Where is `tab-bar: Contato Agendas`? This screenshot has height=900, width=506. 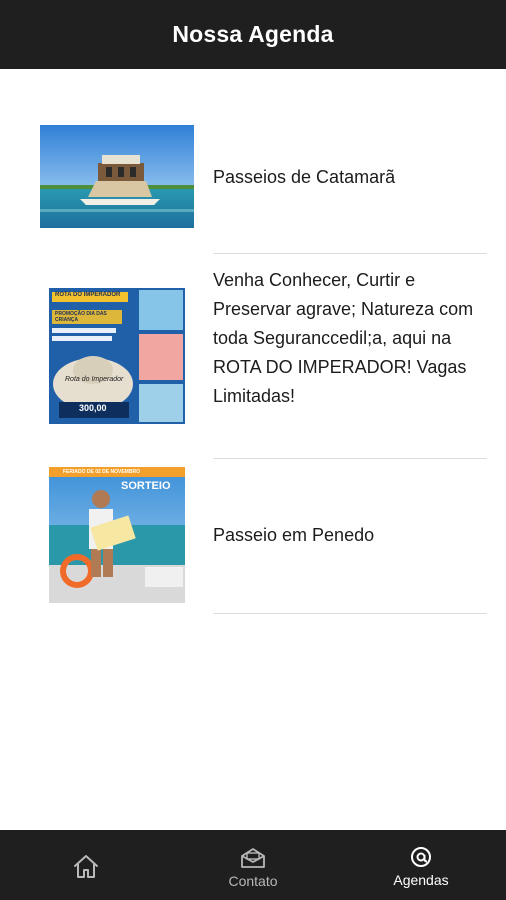 tab-bar: Contato Agendas is located at coordinates (253, 865).